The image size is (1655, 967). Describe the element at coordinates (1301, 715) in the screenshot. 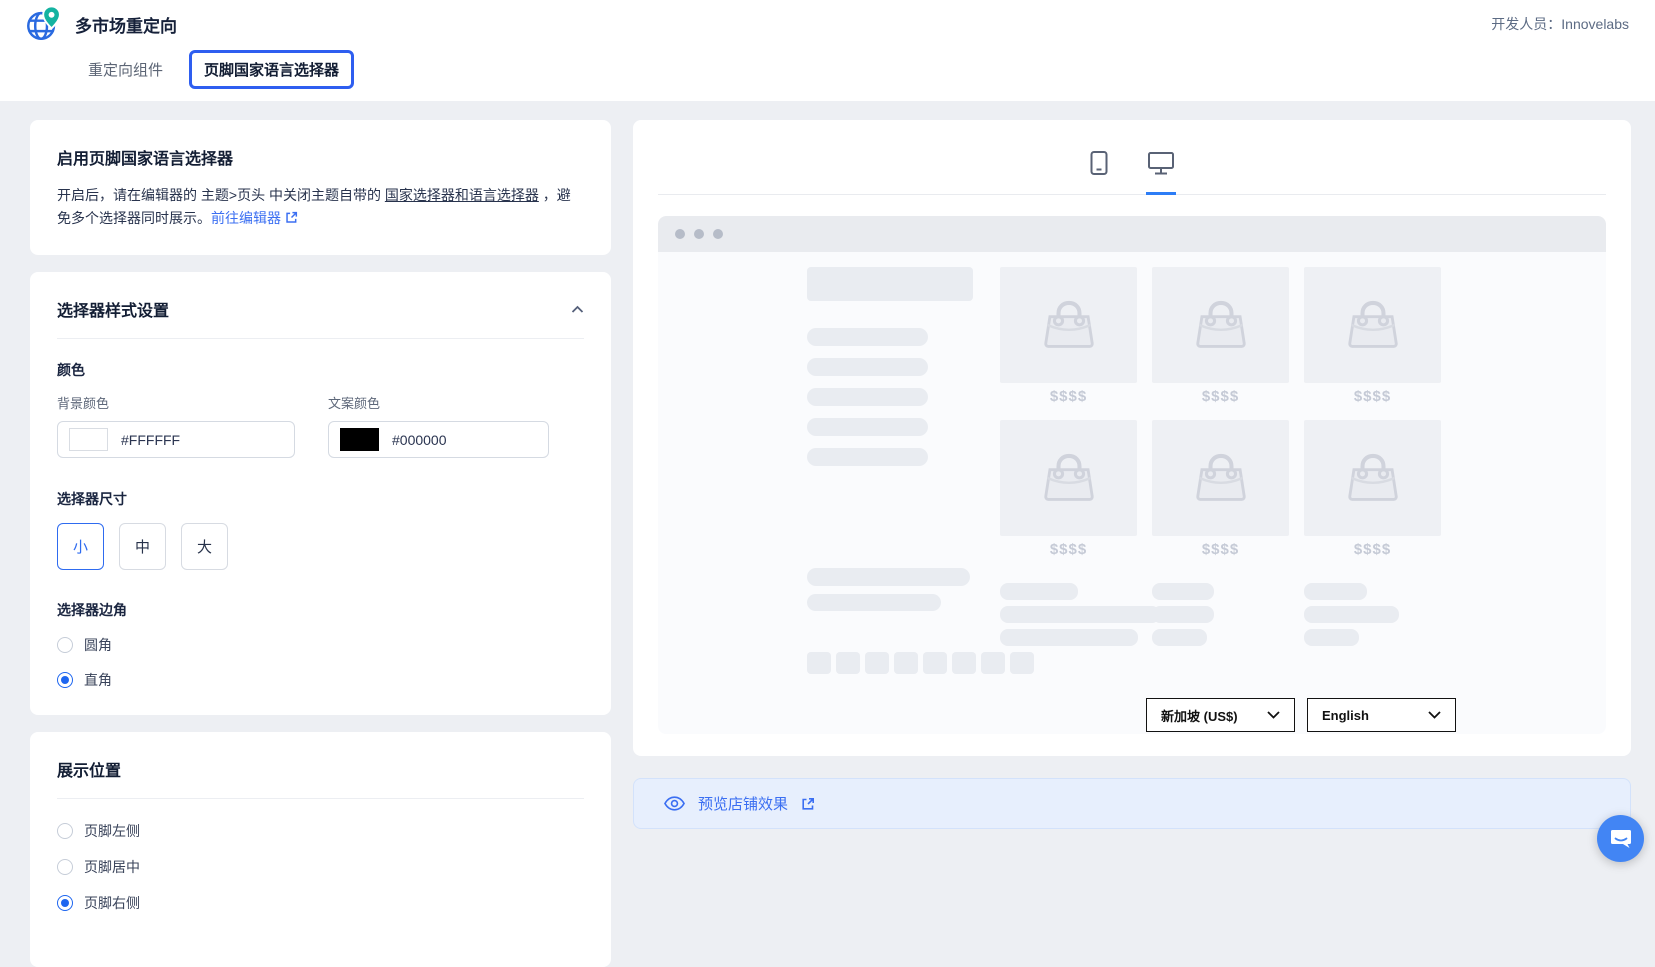

I see `footer-selector-row: 新加坡 (US$) English` at that location.